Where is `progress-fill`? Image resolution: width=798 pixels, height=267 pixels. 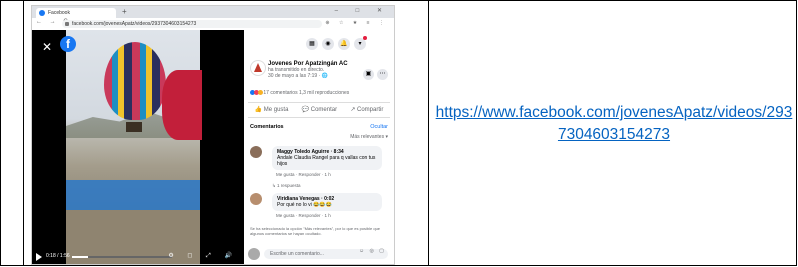 progress-fill is located at coordinates (80, 257).